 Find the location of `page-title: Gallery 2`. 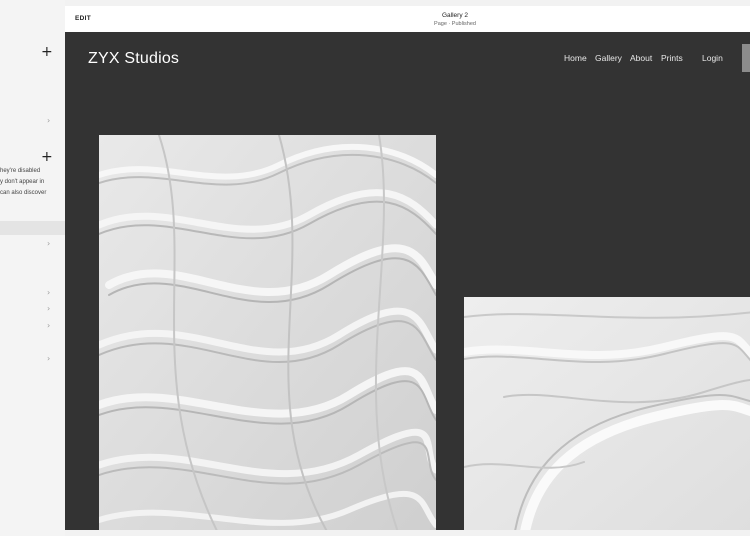

page-title: Gallery 2 is located at coordinates (454, 15).